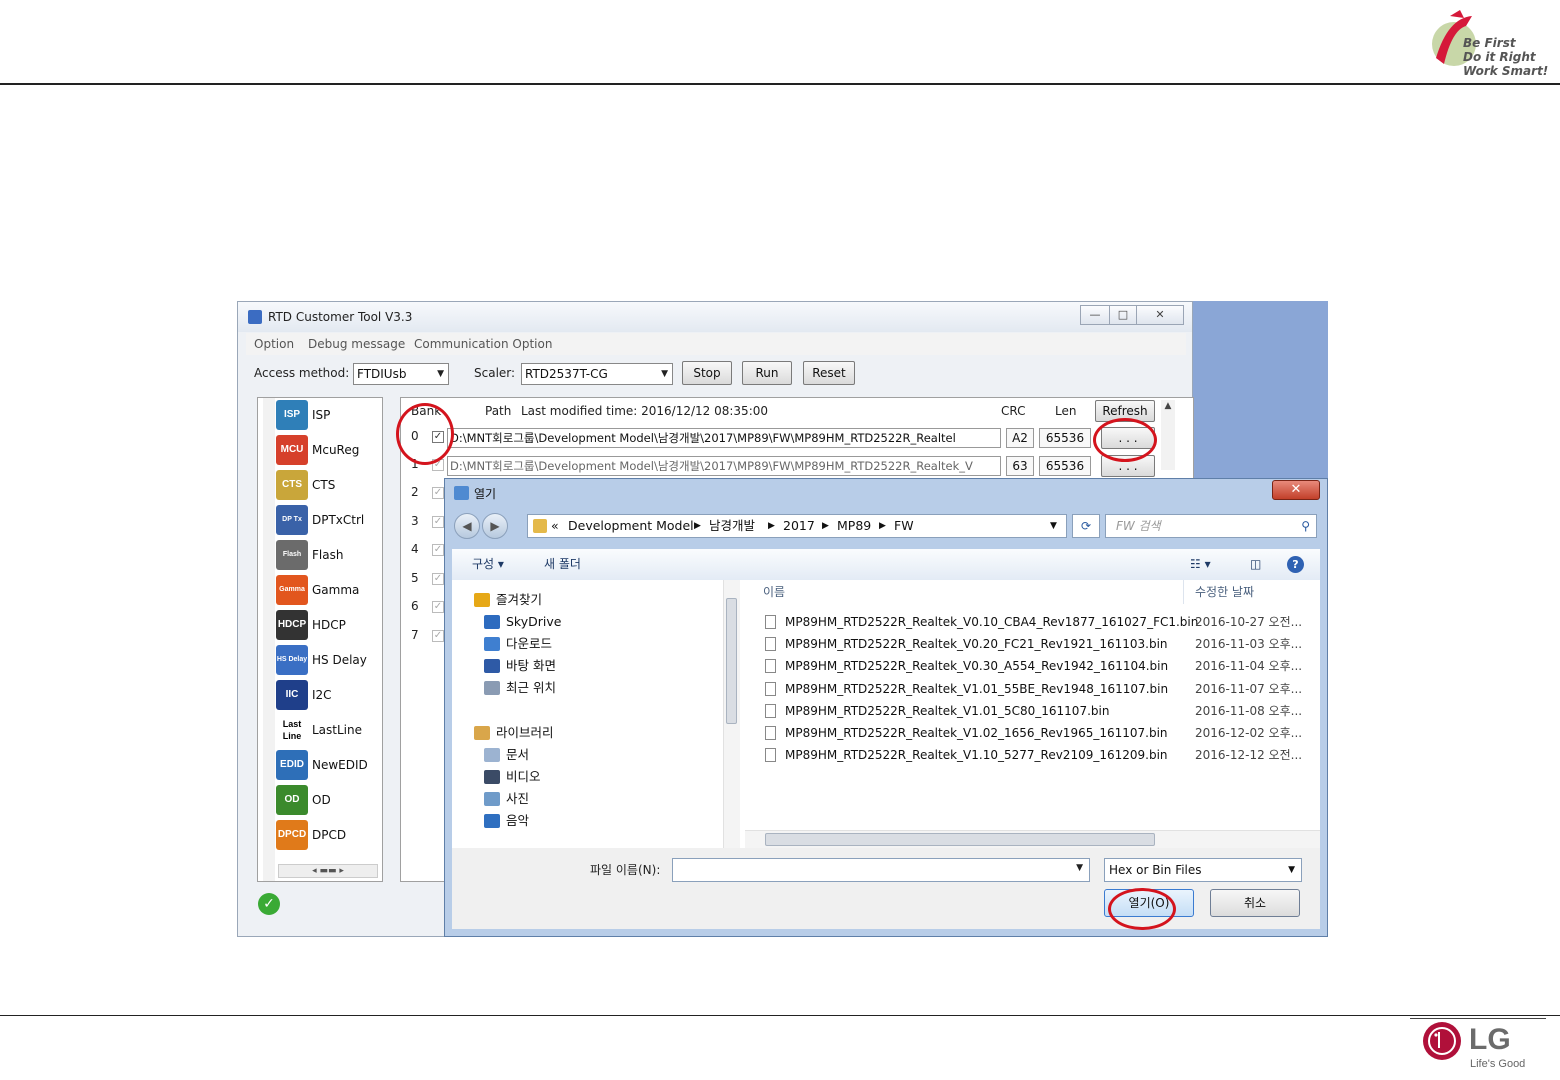  I want to click on hdcp-icon: HDCP, so click(292, 625).